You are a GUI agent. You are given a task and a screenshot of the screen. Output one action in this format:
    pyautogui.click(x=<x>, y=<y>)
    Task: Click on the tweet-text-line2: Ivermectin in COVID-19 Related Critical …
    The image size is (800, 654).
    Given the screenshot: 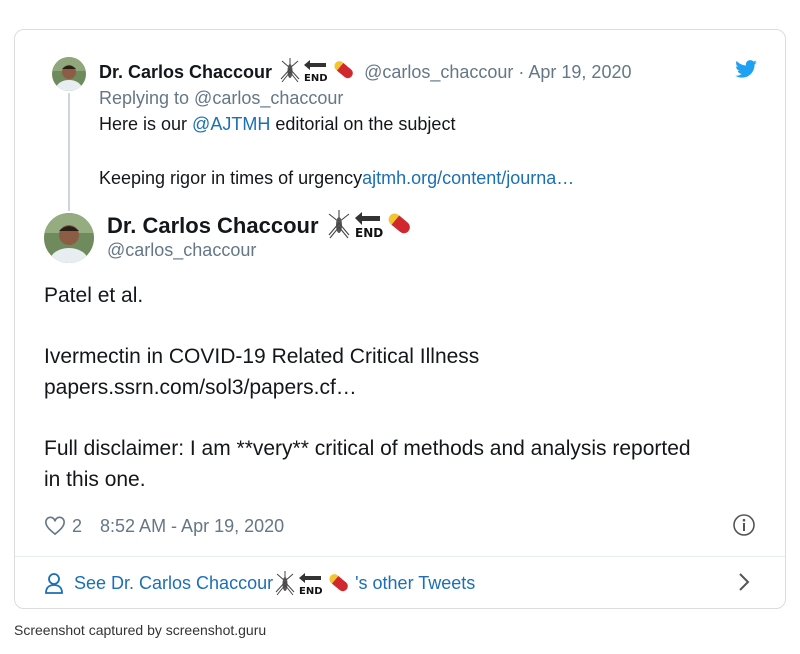 What is the action you would take?
    pyautogui.click(x=262, y=356)
    